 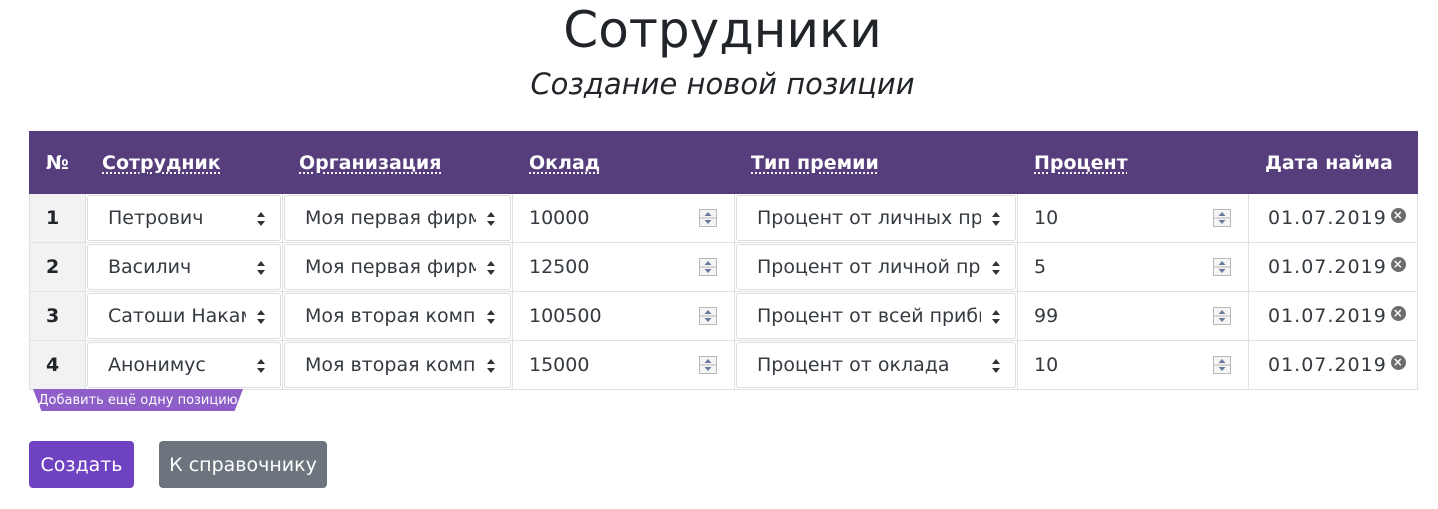 I want to click on bonus-type-select: Процент от оклада, so click(x=876, y=365).